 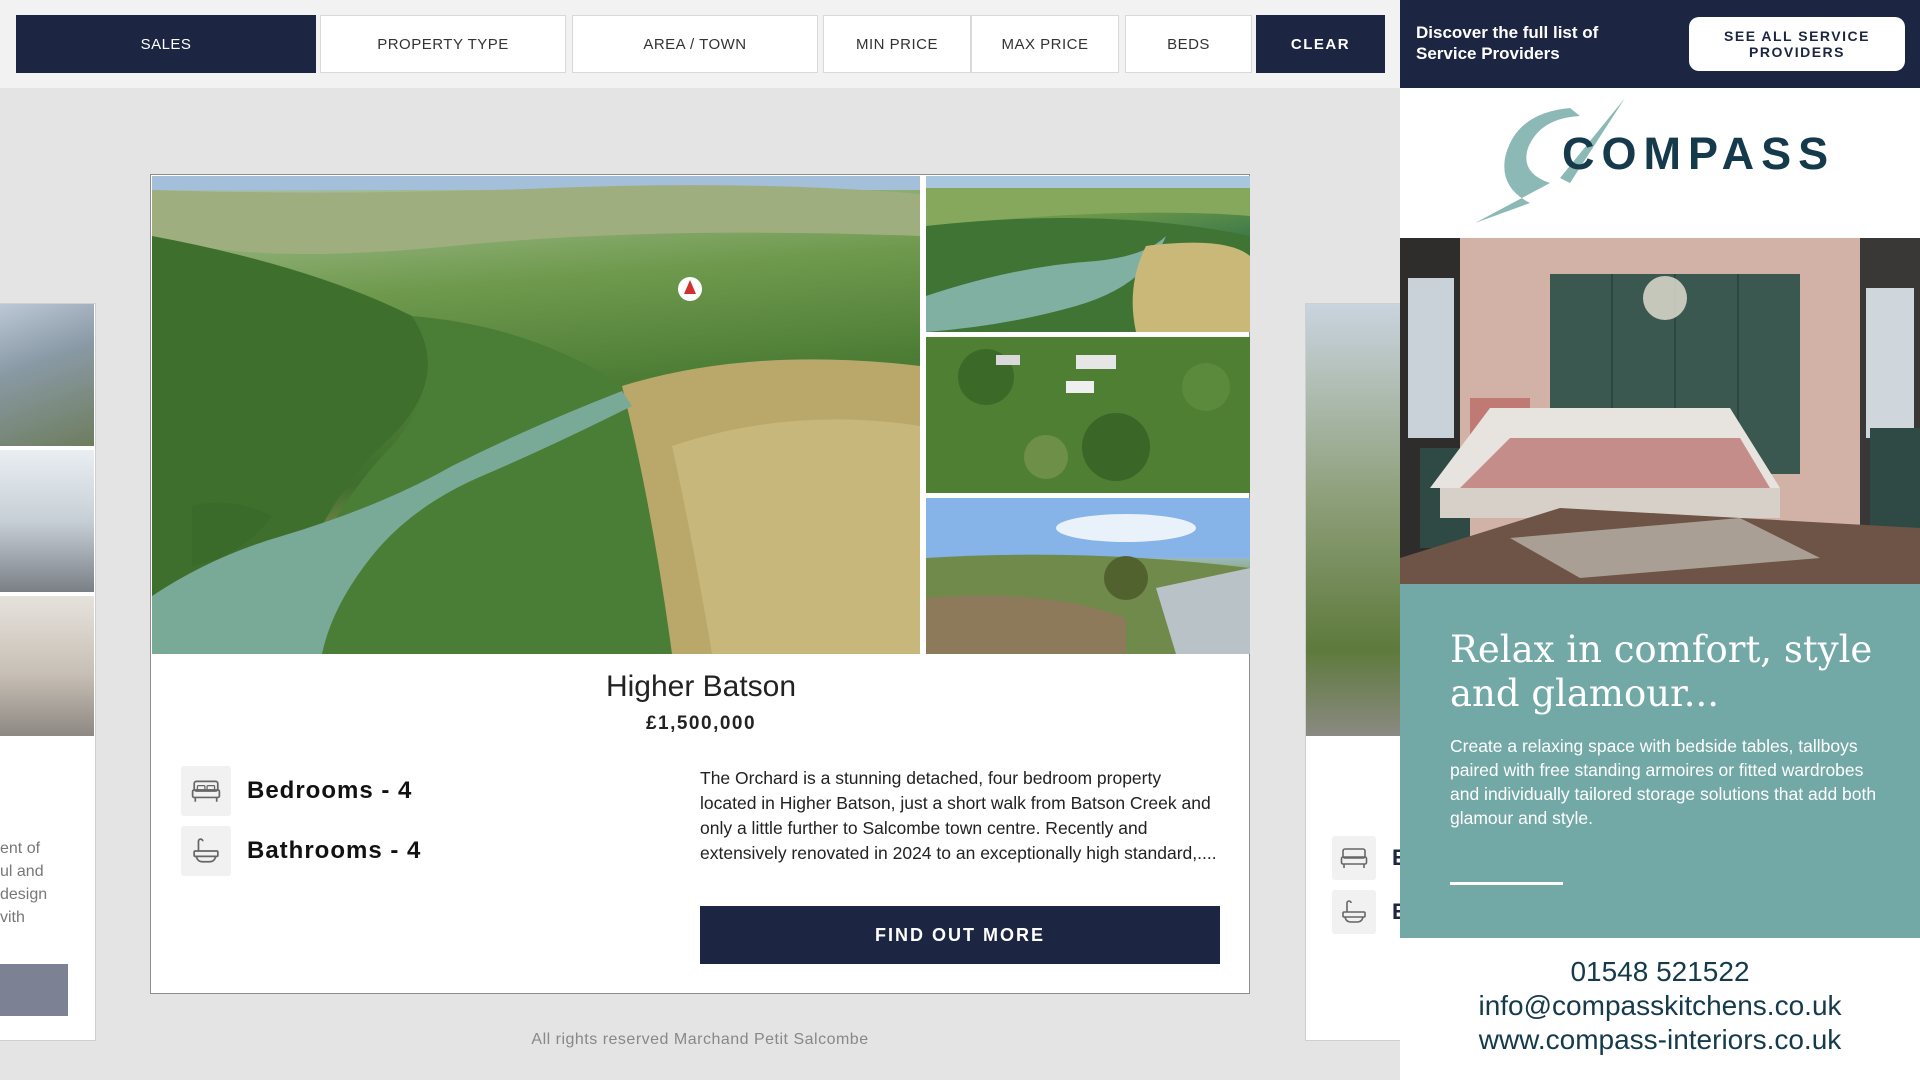 I want to click on compass-logo: COMPASS, so click(x=1660, y=163).